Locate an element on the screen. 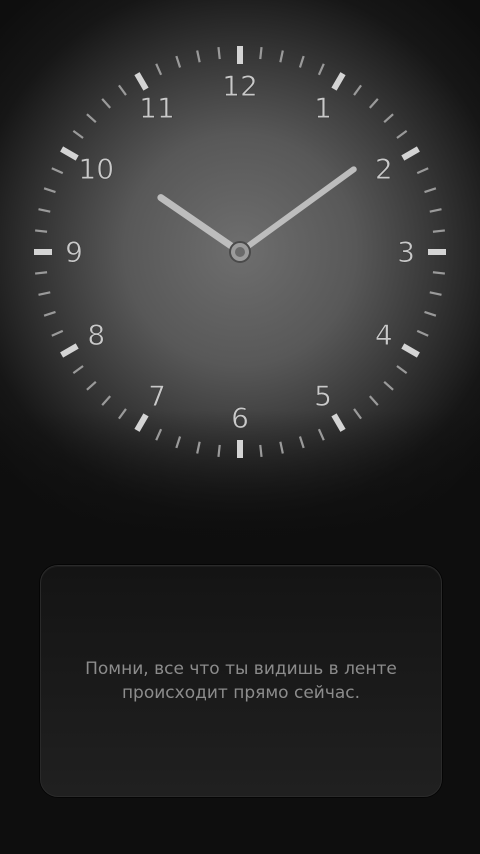  clock-numeral: 4 is located at coordinates (384, 335).